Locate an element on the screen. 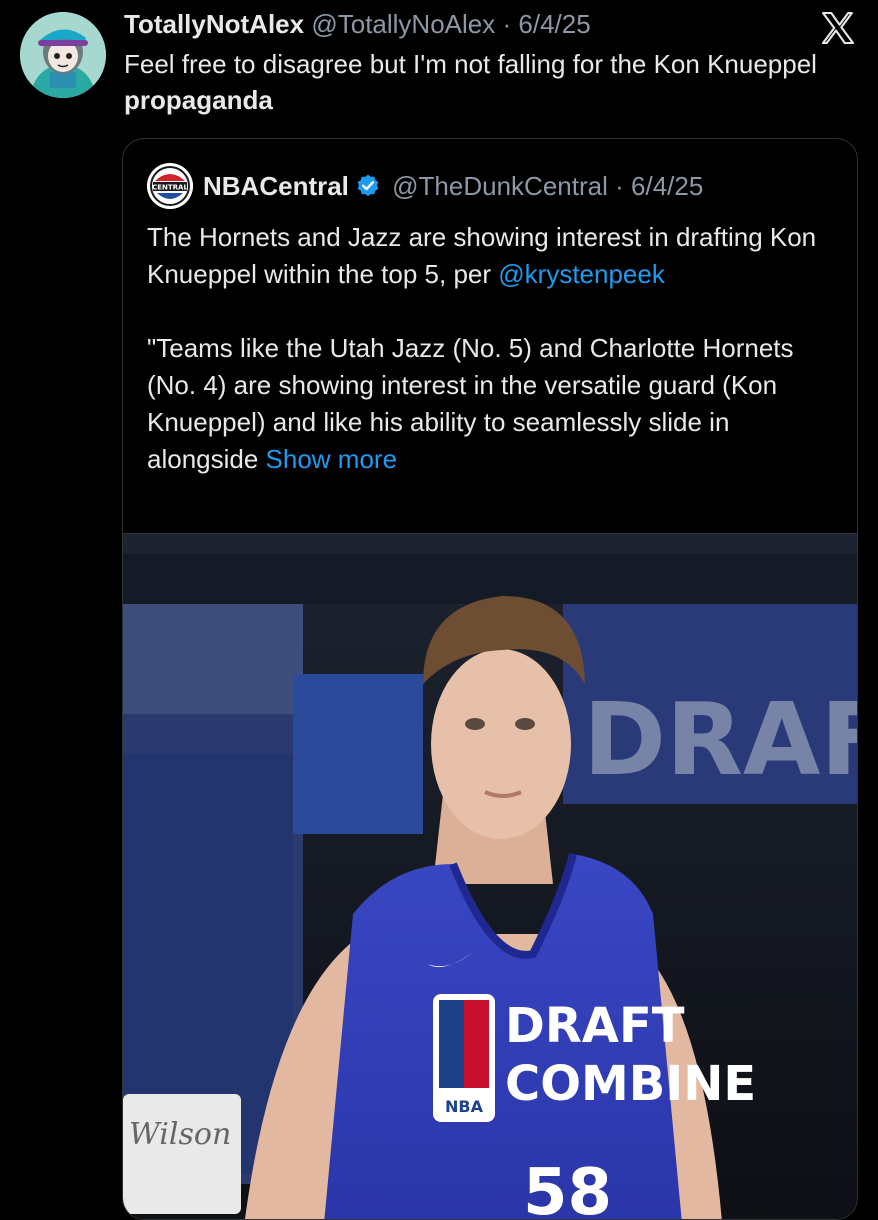 Image resolution: width=878 pixels, height=1220 pixels. x-logo-icon is located at coordinates (838, 28).